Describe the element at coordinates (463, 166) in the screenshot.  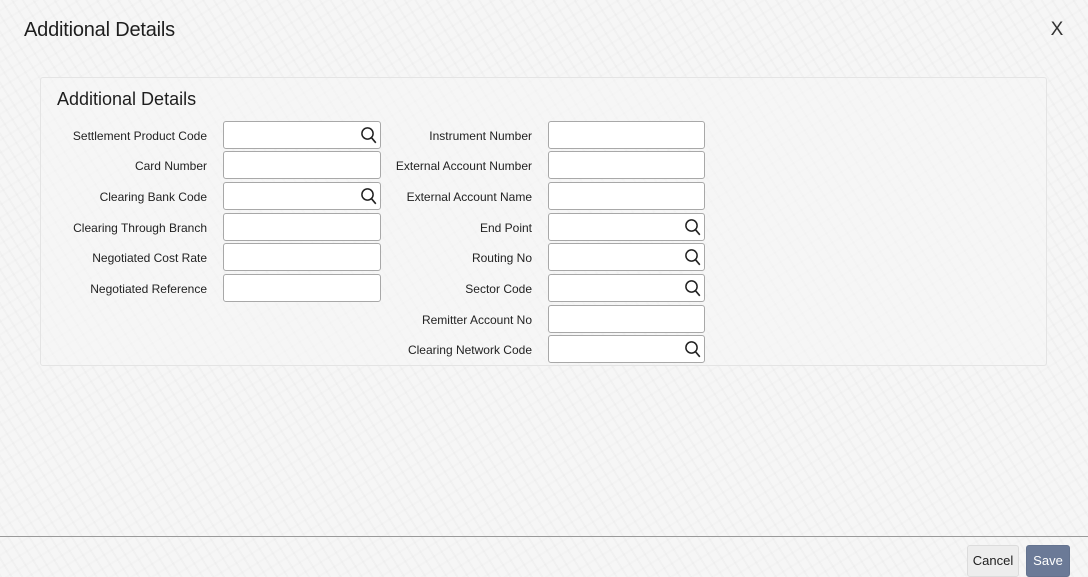
I see `external-account-number-label: External Account Number` at that location.